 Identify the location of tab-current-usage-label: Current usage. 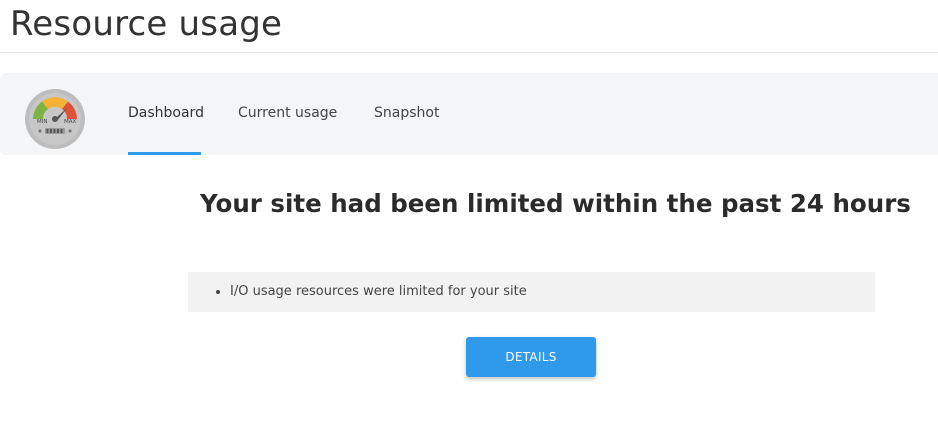
(288, 113).